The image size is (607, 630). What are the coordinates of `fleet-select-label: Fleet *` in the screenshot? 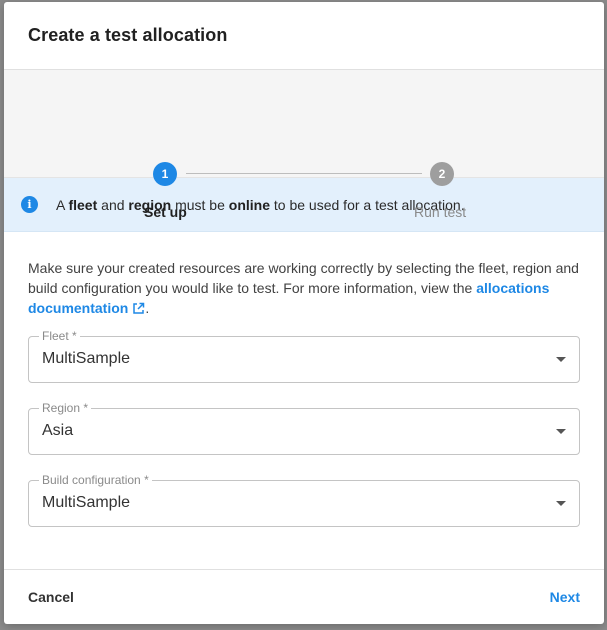 It's located at (59, 336).